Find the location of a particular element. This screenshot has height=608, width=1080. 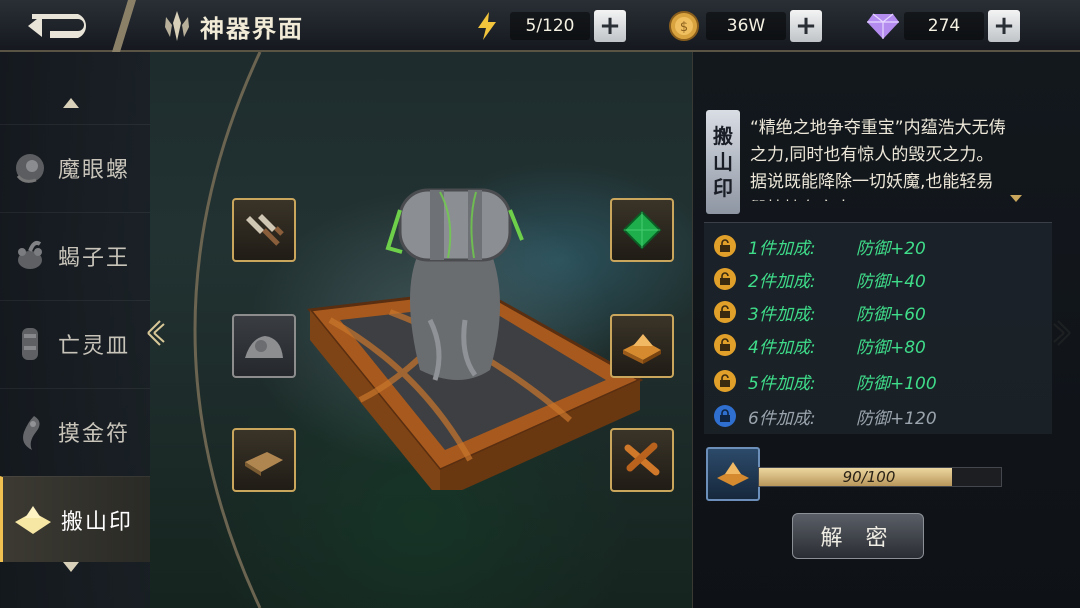

menu-item-label: 魔眼螺 is located at coordinates (94, 170).